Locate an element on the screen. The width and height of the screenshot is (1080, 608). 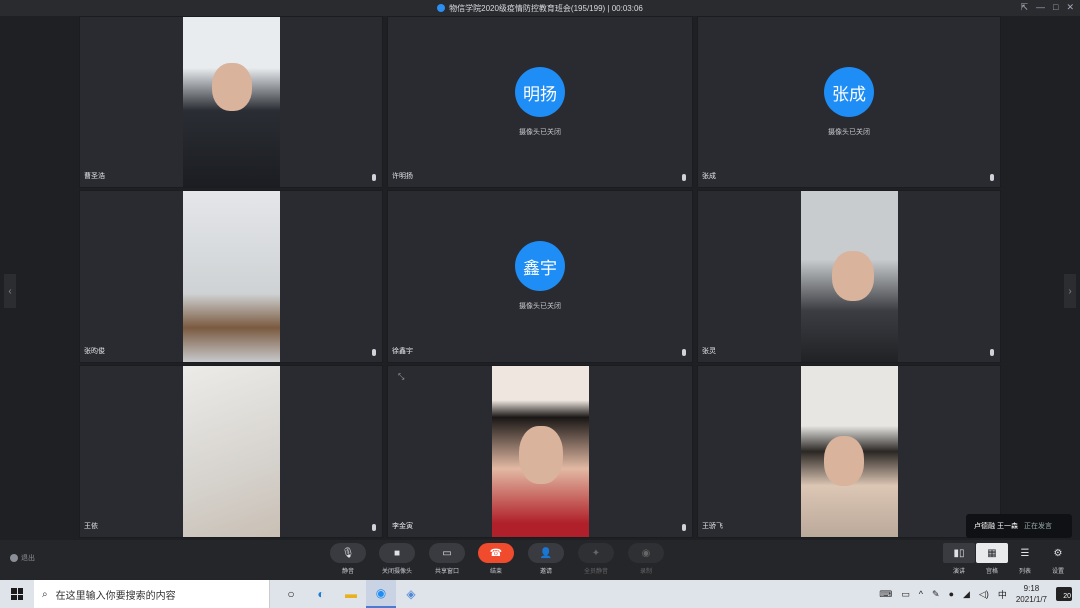
exit-button: 退出 is located at coordinates (22, 558).